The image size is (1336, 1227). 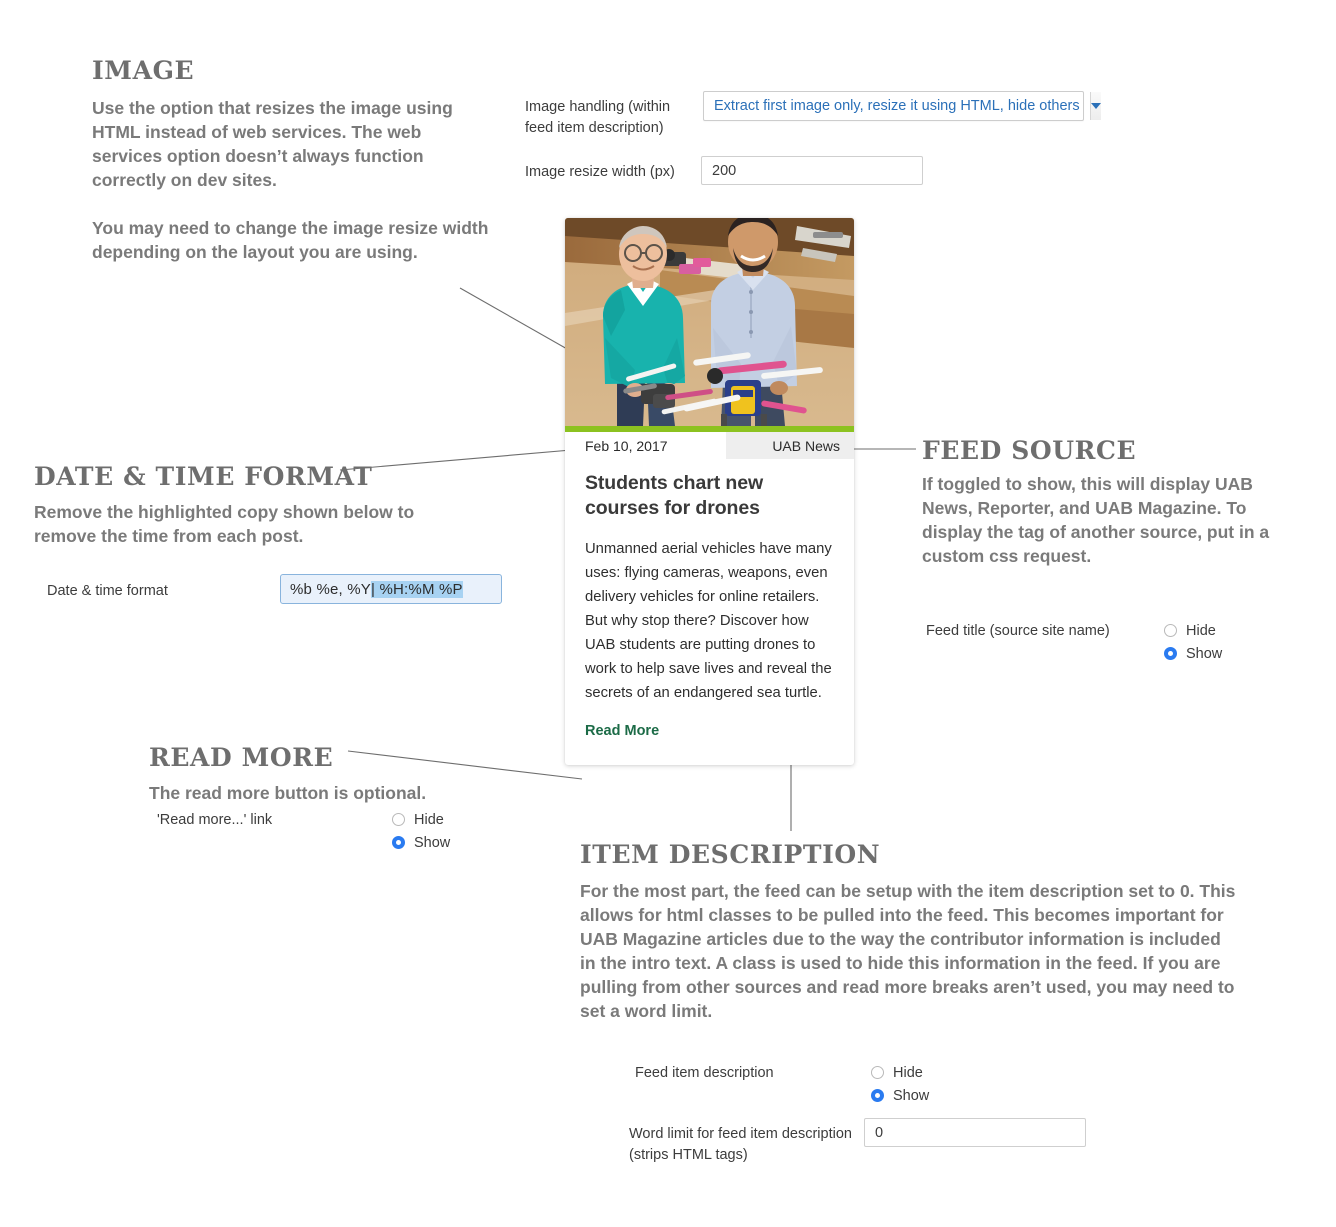 I want to click on label-date-time-format: Date & time format, so click(x=107, y=591).